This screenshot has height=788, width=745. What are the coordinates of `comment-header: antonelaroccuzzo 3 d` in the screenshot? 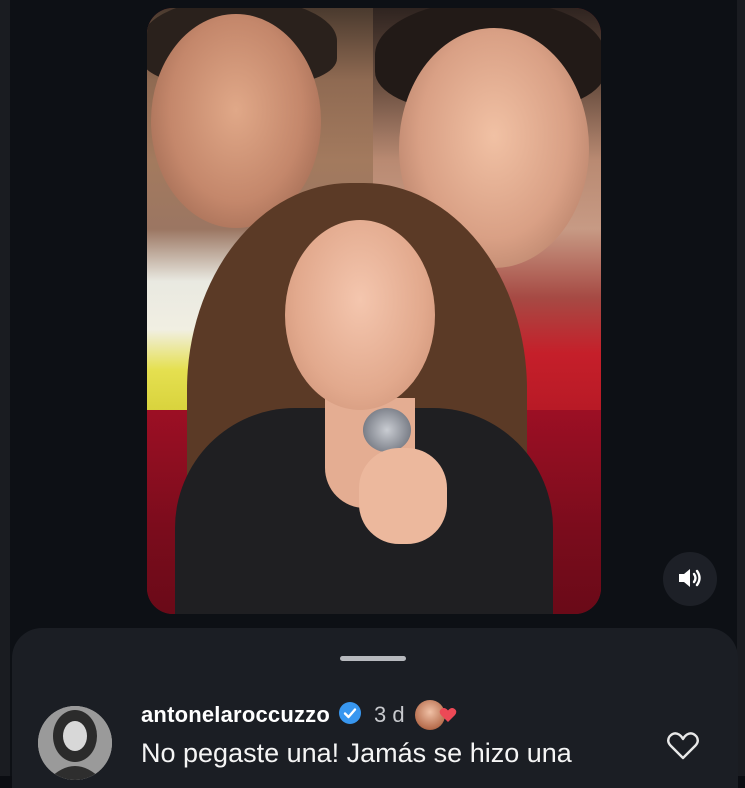 It's located at (298, 715).